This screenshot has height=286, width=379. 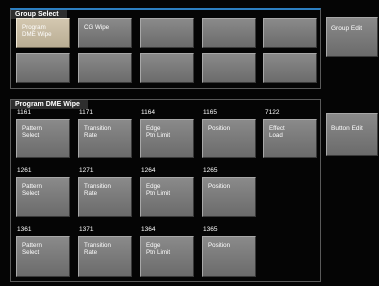 I want to click on param-number: 1165, so click(x=210, y=112).